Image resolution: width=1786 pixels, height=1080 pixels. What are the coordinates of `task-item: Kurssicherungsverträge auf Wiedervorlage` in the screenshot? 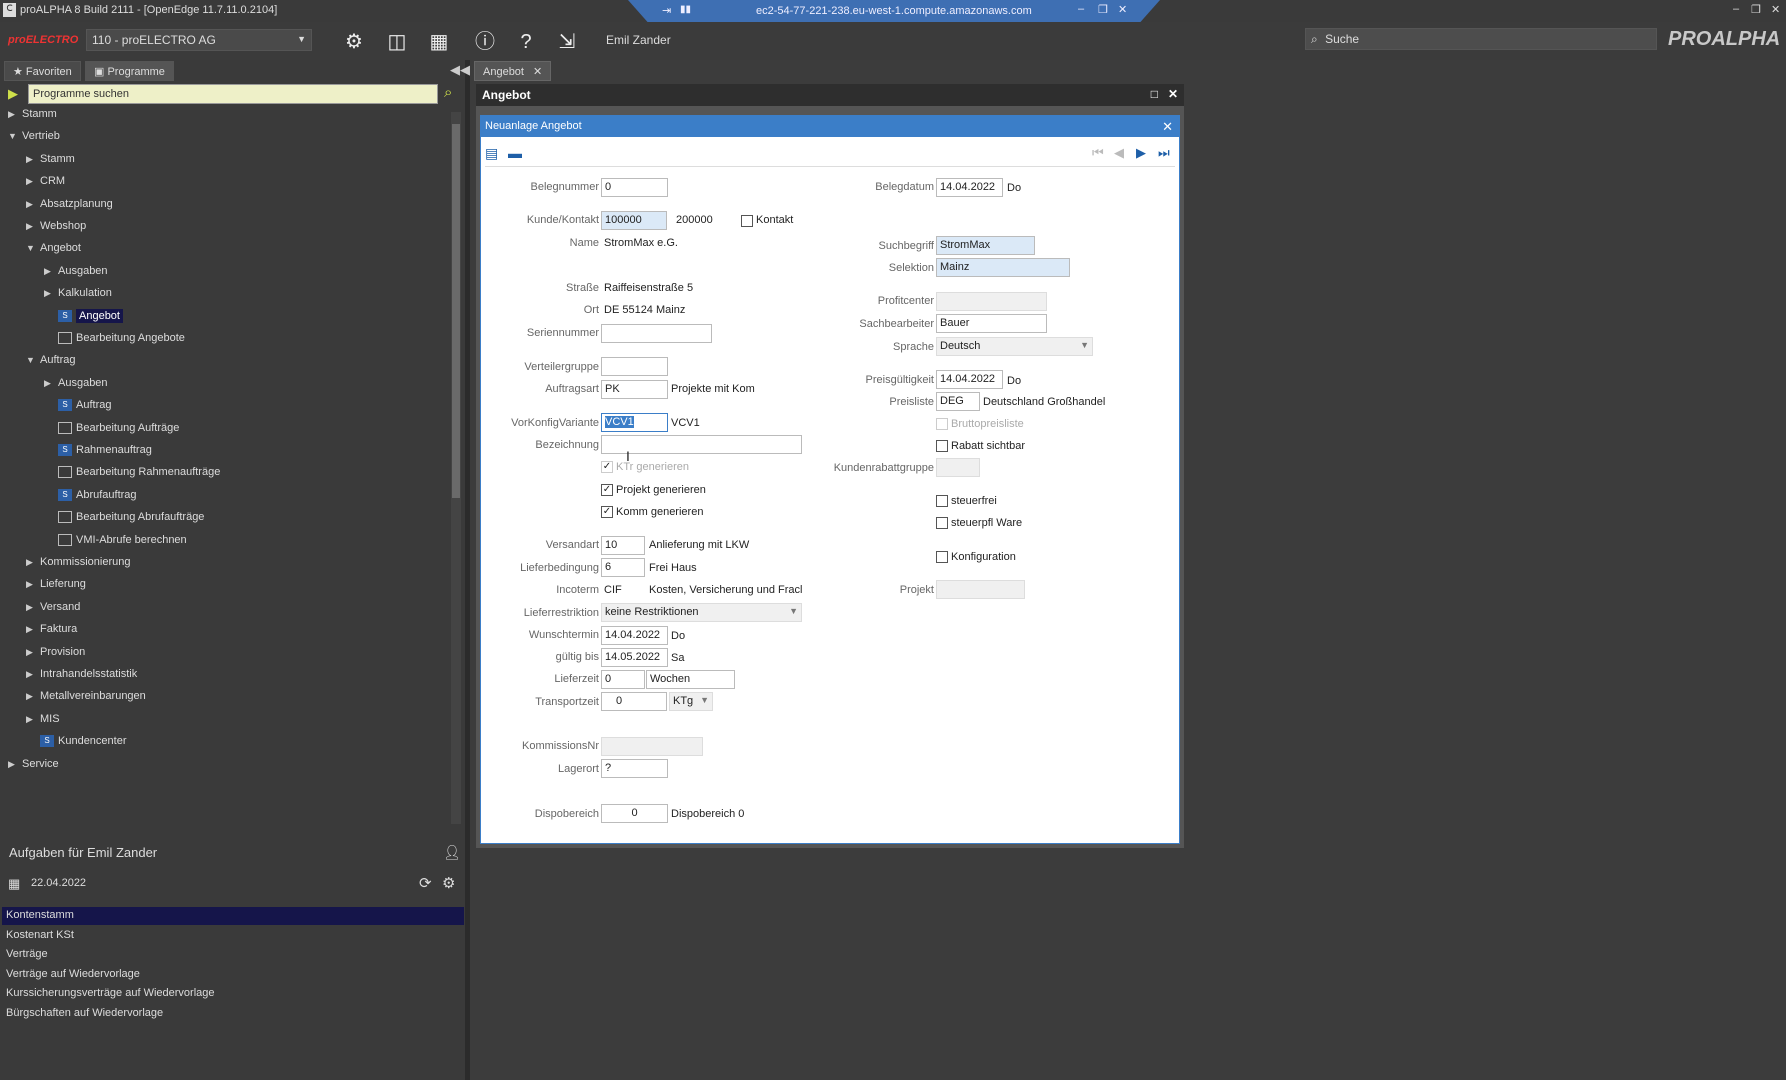 It's located at (233, 994).